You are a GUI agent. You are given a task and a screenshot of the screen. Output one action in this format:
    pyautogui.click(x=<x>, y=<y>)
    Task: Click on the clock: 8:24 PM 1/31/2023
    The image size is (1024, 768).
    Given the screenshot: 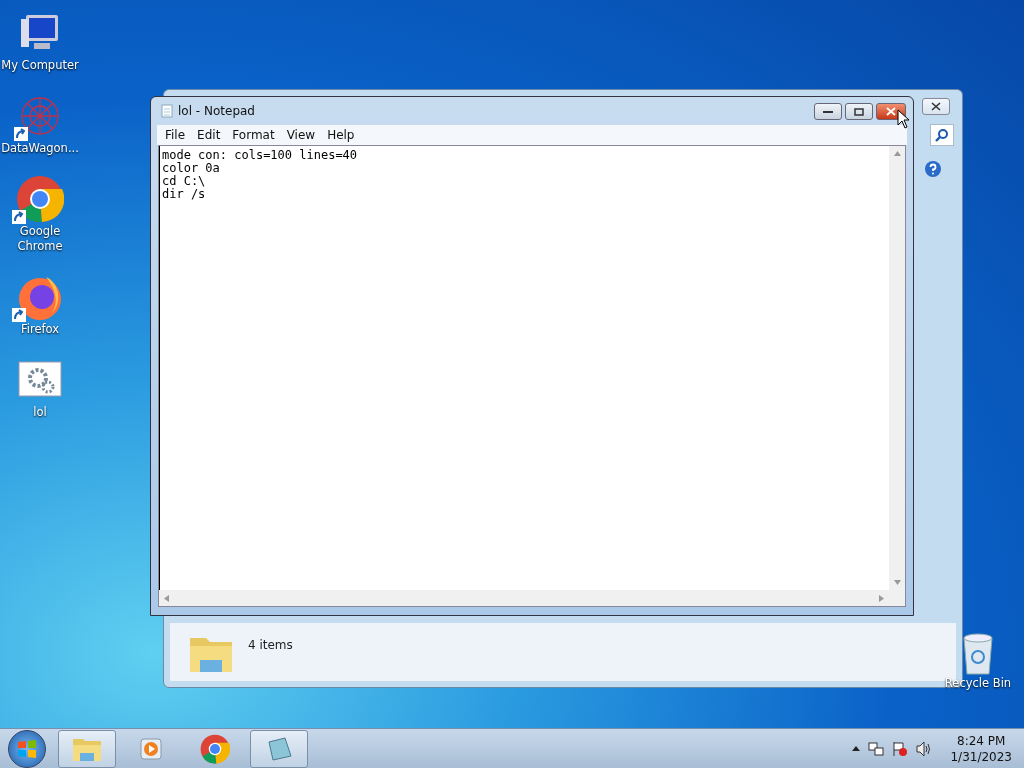 What is the action you would take?
    pyautogui.click(x=981, y=748)
    